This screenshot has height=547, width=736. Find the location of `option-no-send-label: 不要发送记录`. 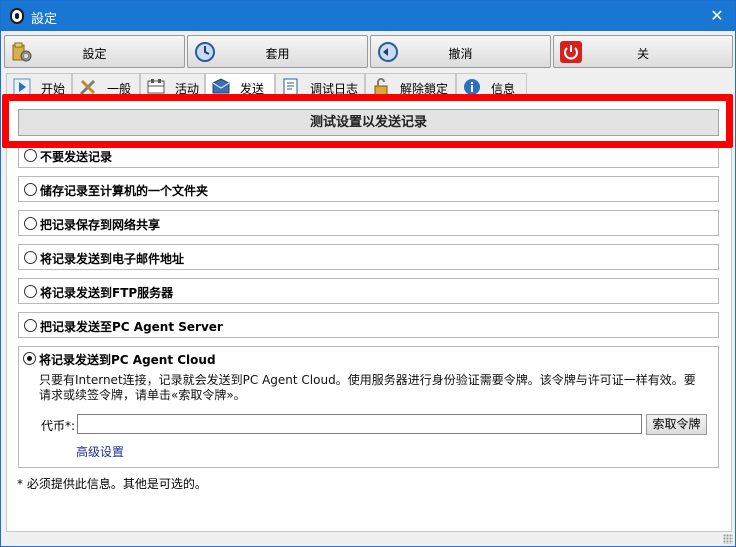

option-no-send-label: 不要发送记录 is located at coordinates (76, 157).